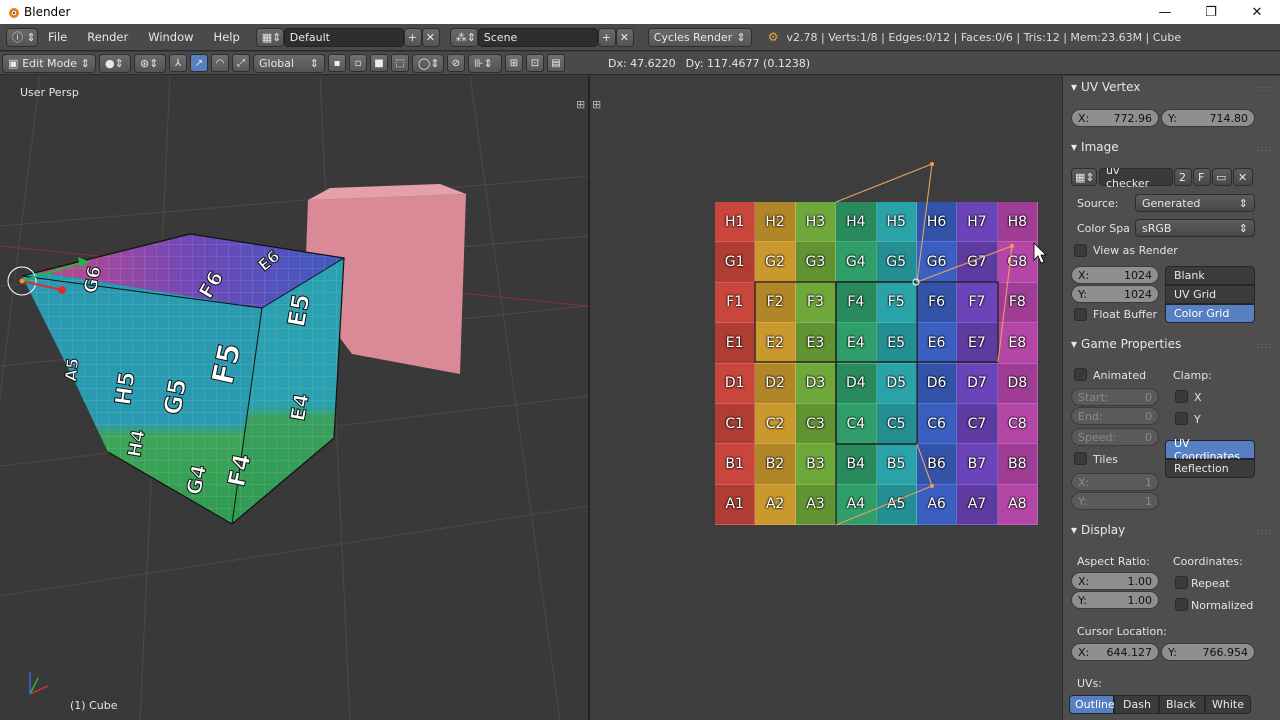 Image resolution: width=1280 pixels, height=720 pixels. What do you see at coordinates (1098, 530) in the screenshot?
I see `display-panel-header: ▾ Display` at bounding box center [1098, 530].